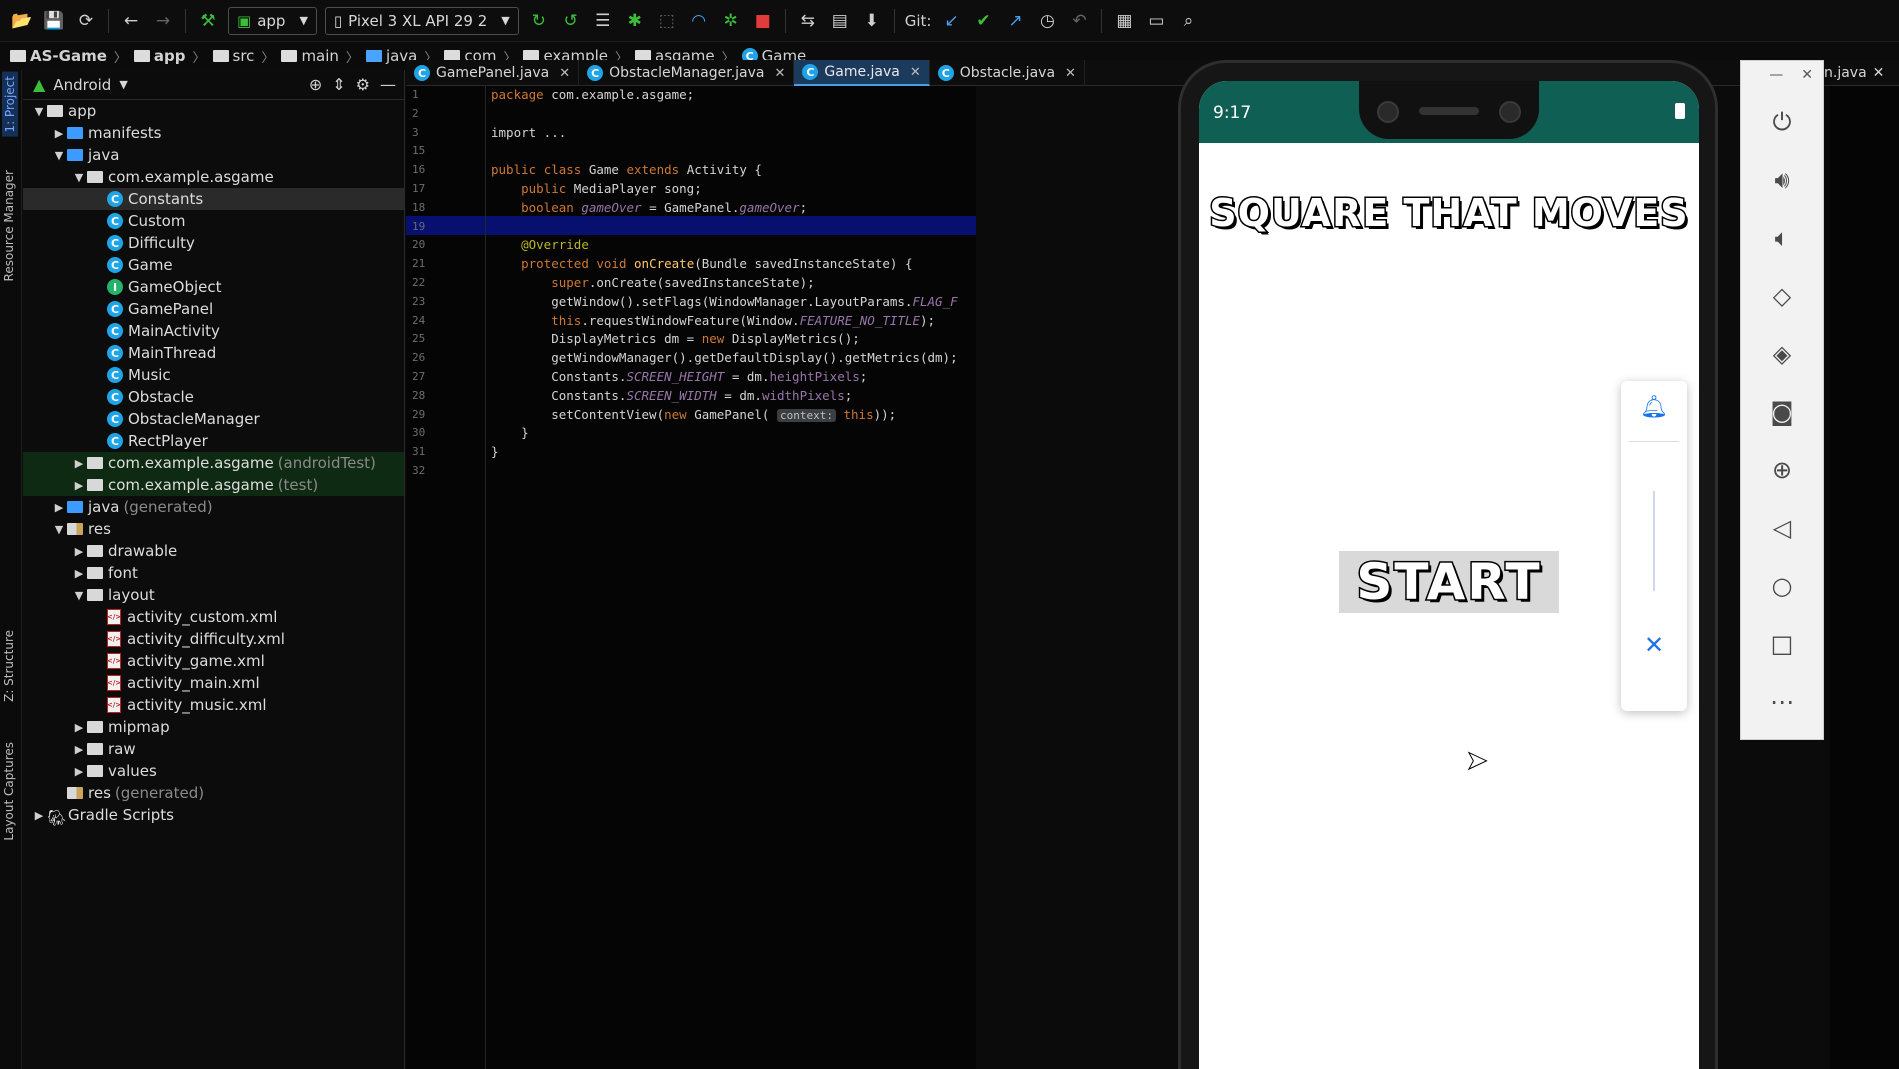  I want to click on tree-item: ▶ java (generated), so click(213, 507).